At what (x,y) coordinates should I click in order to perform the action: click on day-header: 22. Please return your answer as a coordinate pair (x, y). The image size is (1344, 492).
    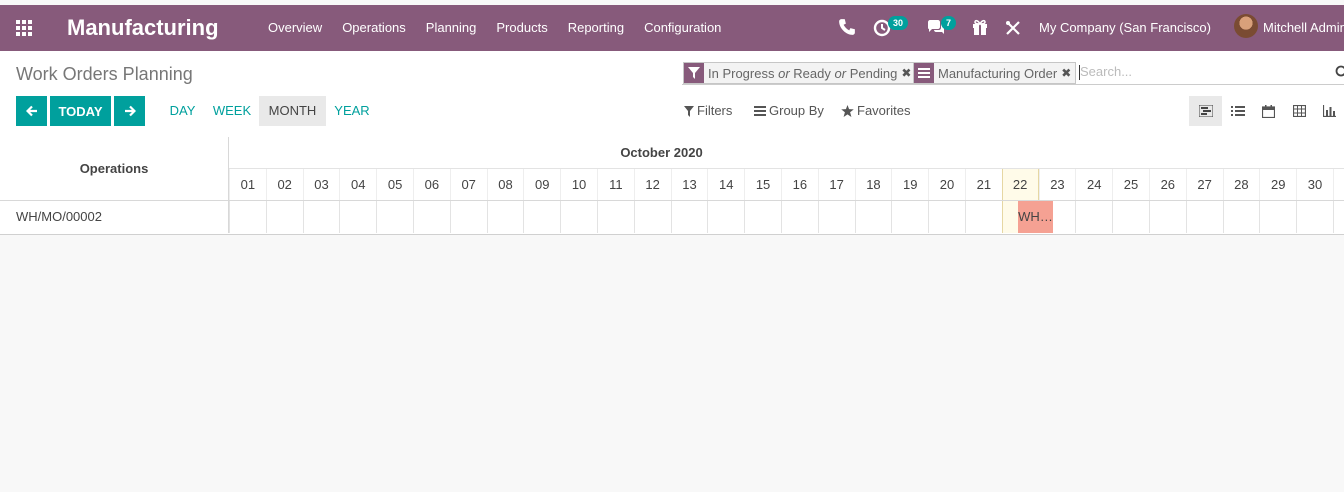
    Looking at the image, I should click on (1020, 185).